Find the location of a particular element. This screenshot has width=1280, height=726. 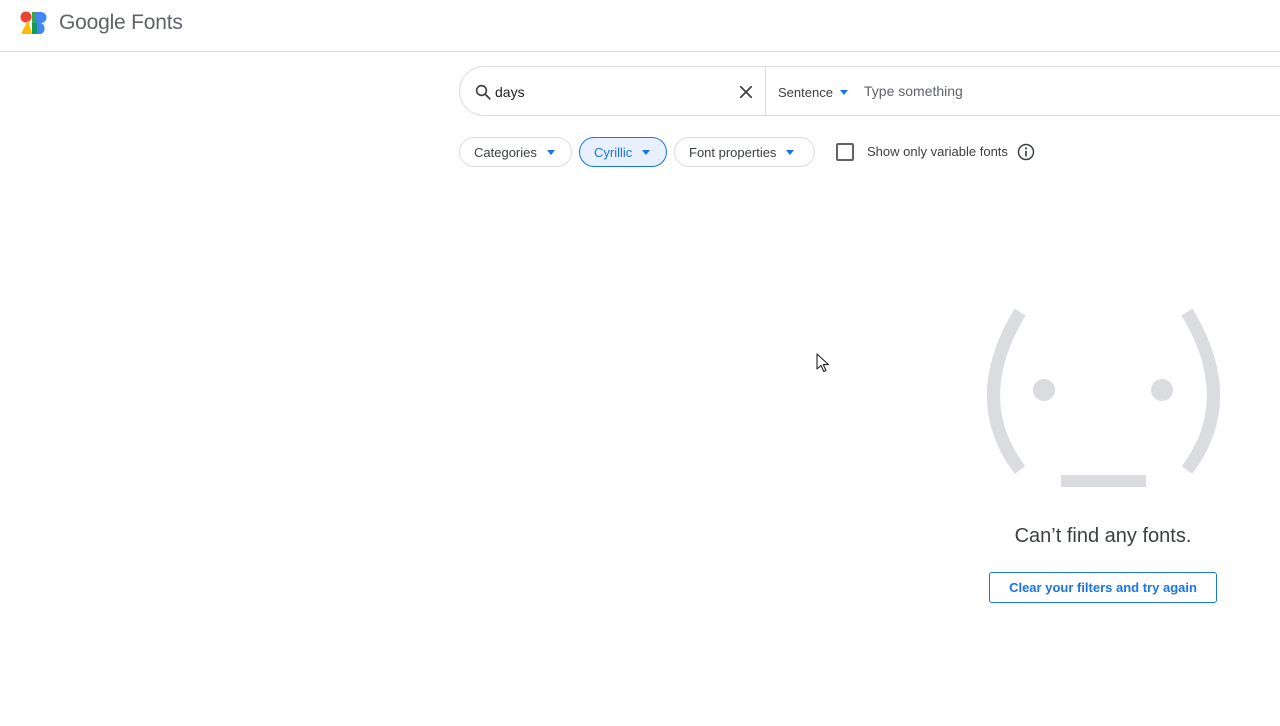

font-properties-filter-chip: Font properties is located at coordinates (744, 152).